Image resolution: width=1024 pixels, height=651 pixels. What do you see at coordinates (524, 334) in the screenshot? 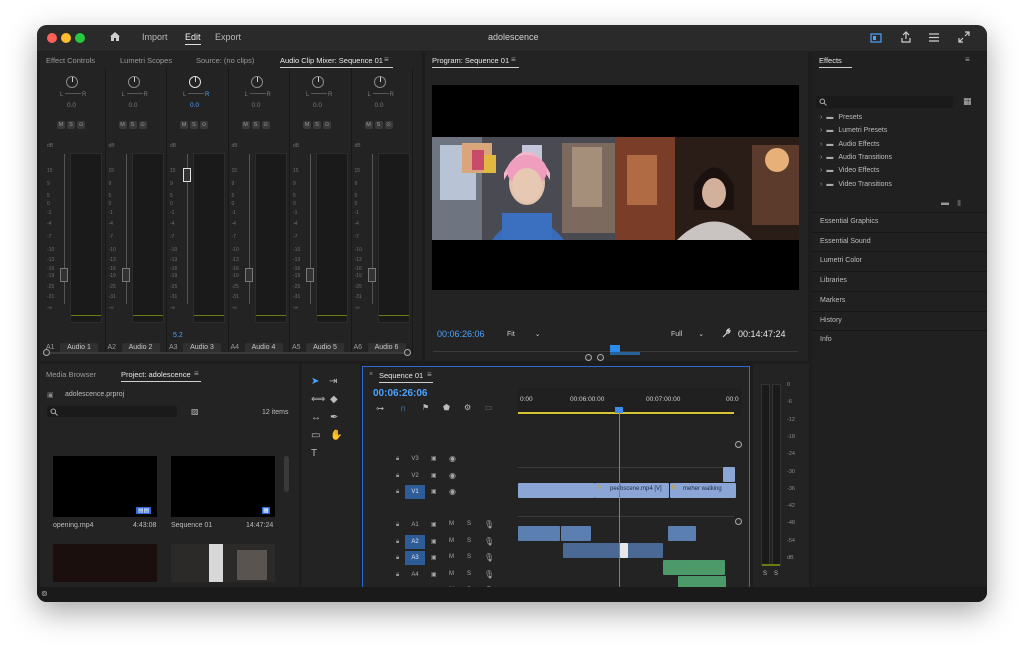
I see `fit-dropdown: Fit ⌄` at bounding box center [524, 334].